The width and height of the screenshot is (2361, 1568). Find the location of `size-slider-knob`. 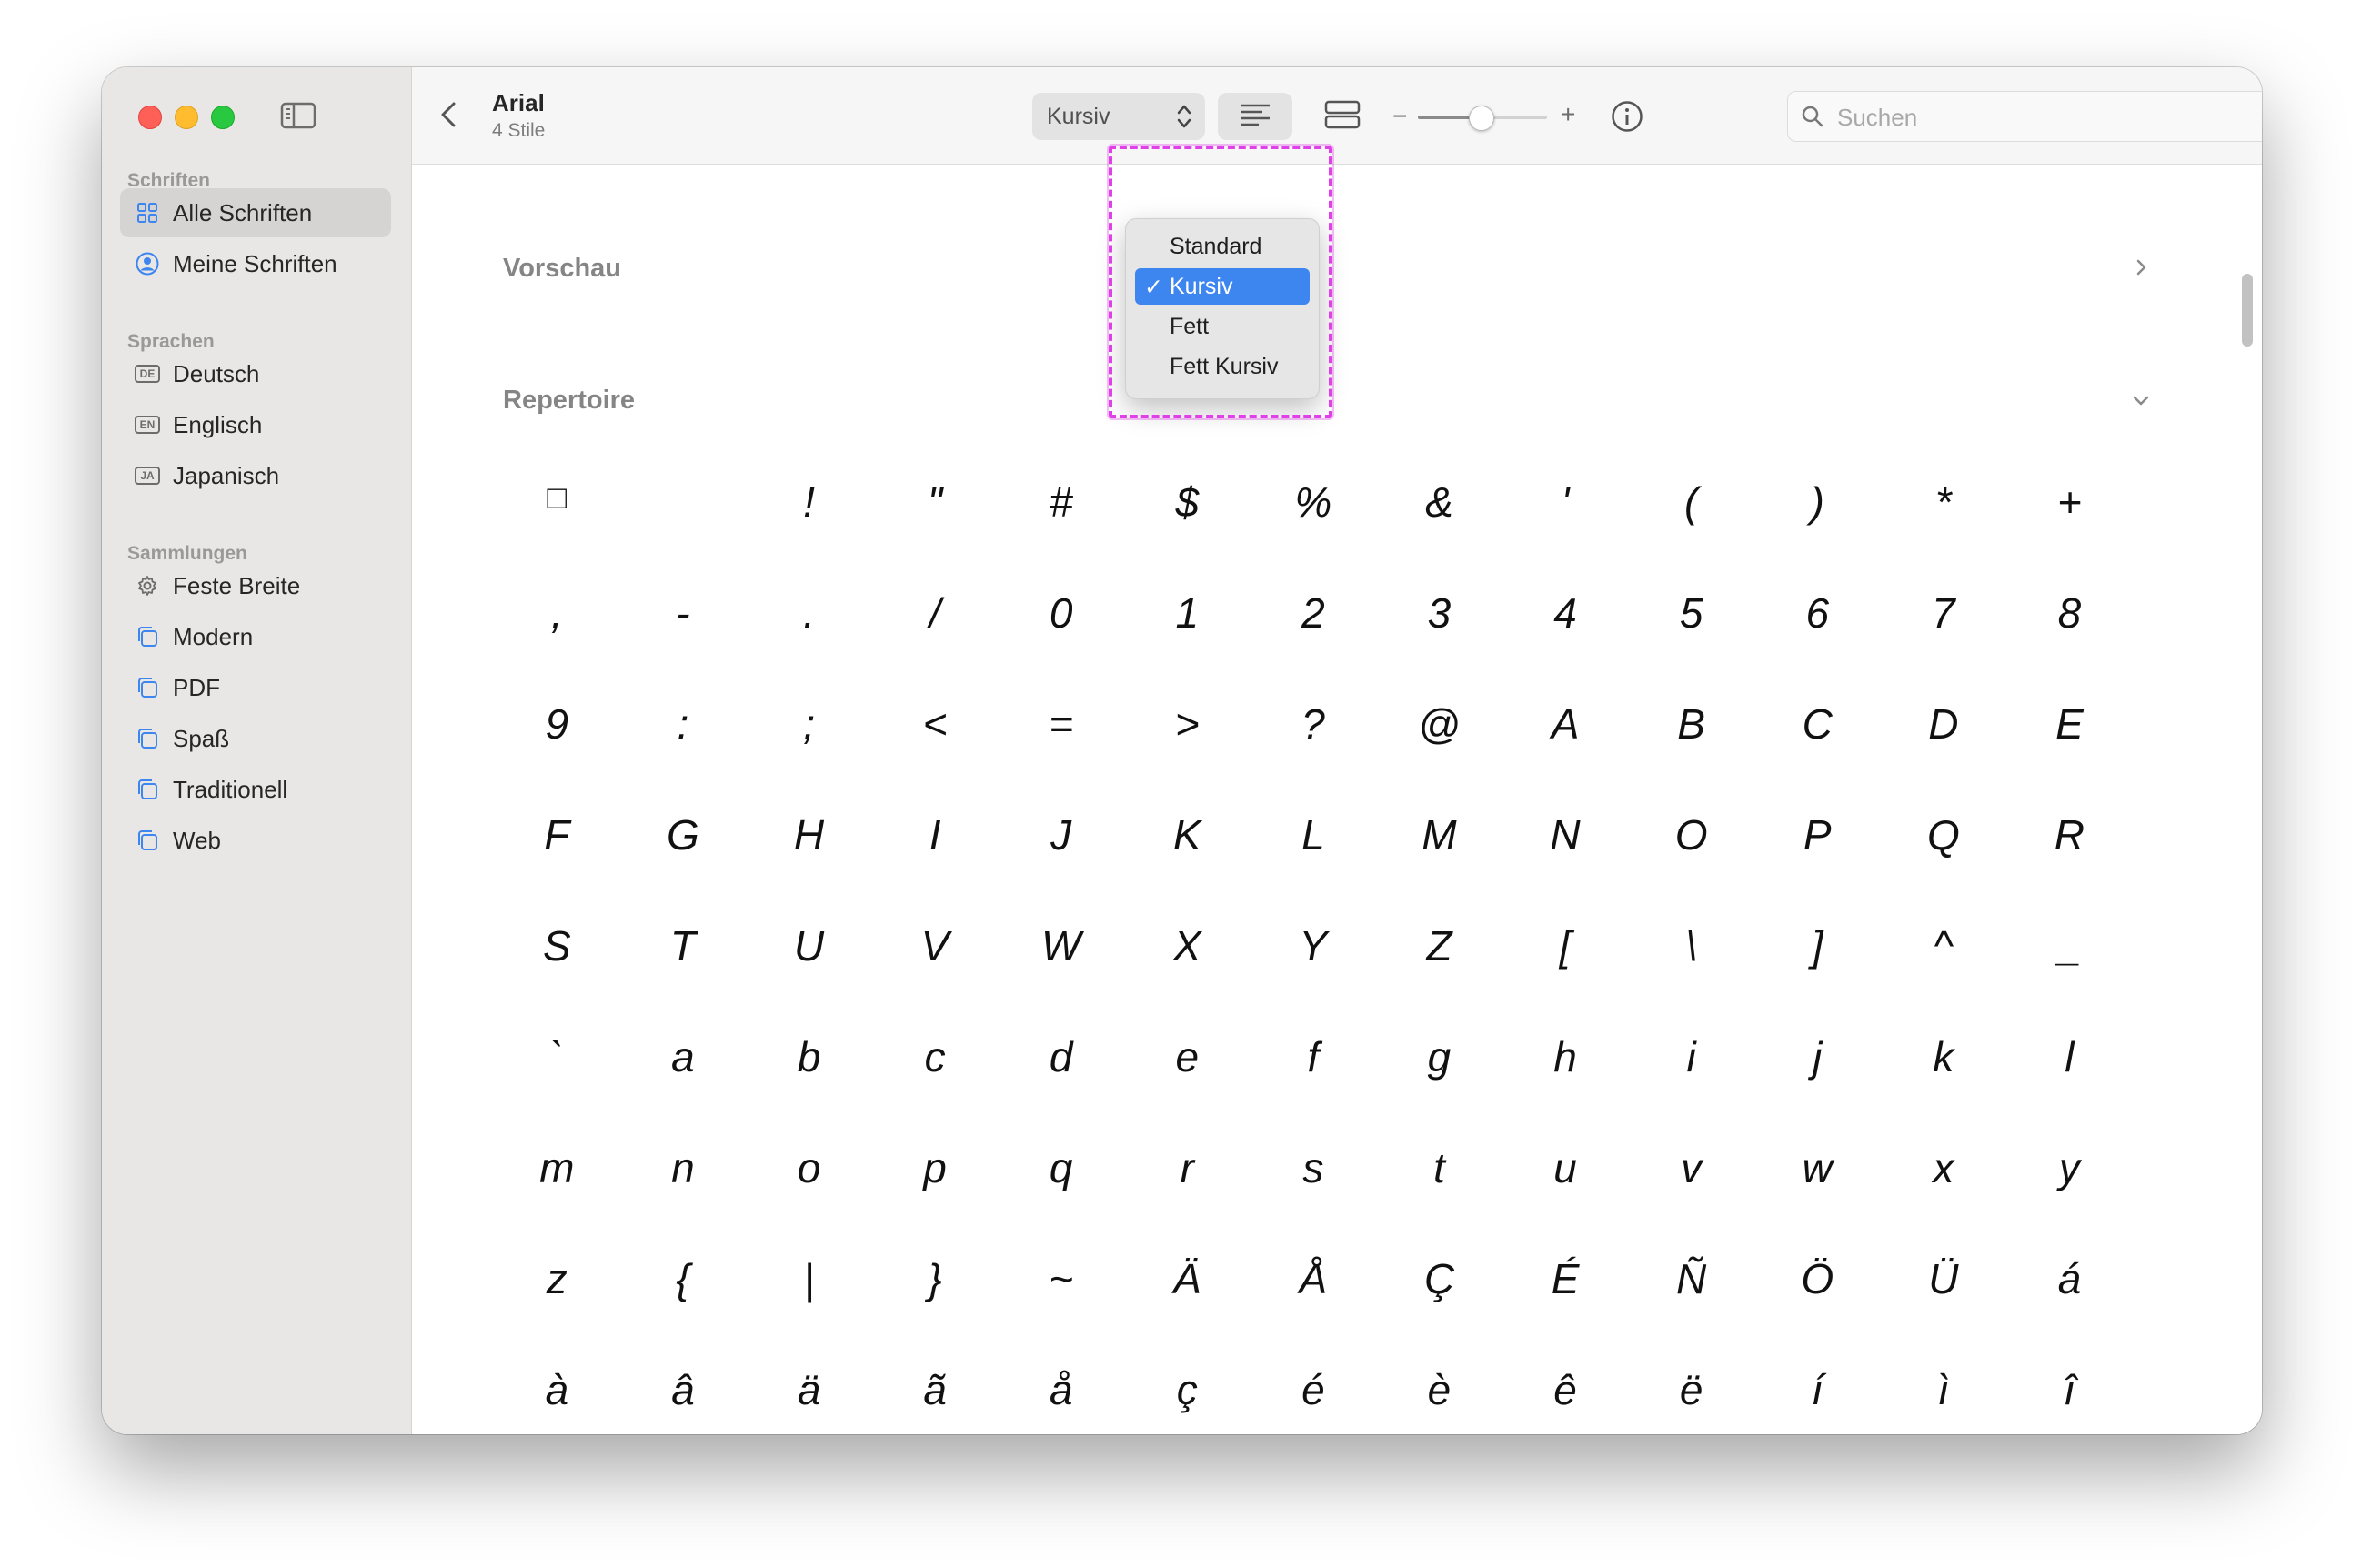

size-slider-knob is located at coordinates (1481, 118).